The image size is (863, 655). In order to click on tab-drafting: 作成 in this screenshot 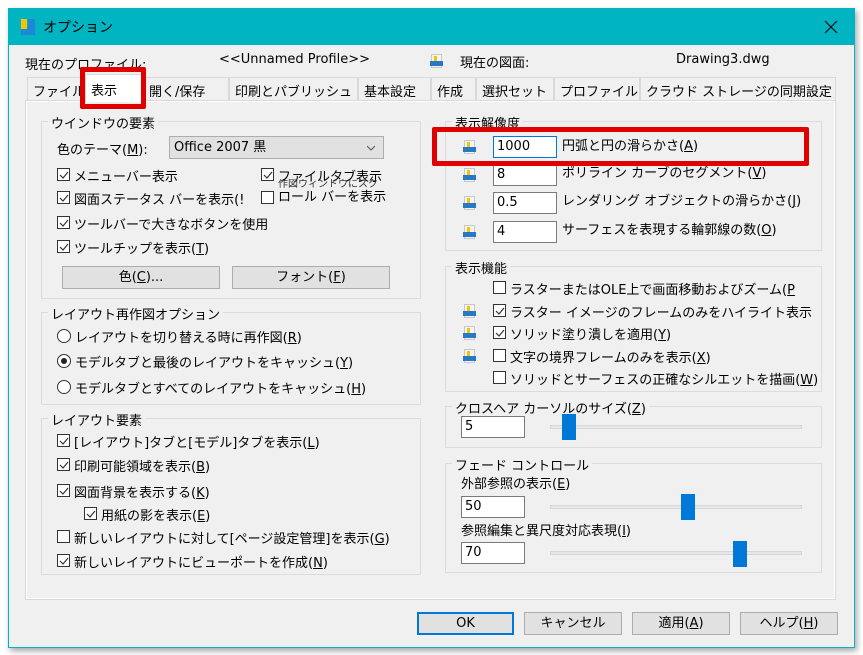, I will do `click(453, 89)`.